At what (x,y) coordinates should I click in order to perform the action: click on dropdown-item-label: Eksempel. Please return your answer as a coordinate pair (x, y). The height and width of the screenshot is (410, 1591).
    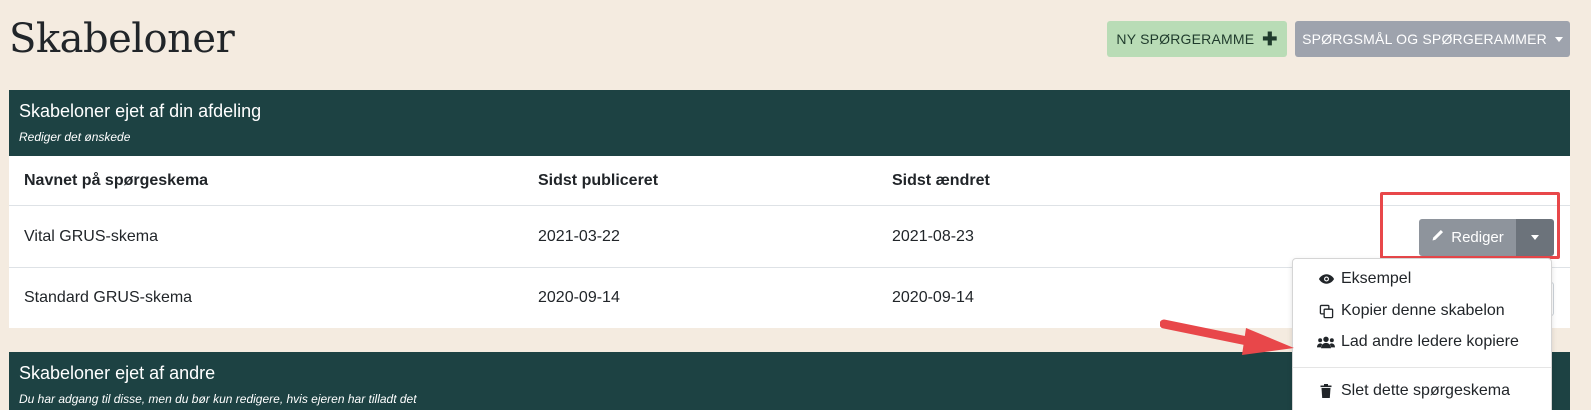
    Looking at the image, I should click on (1376, 278).